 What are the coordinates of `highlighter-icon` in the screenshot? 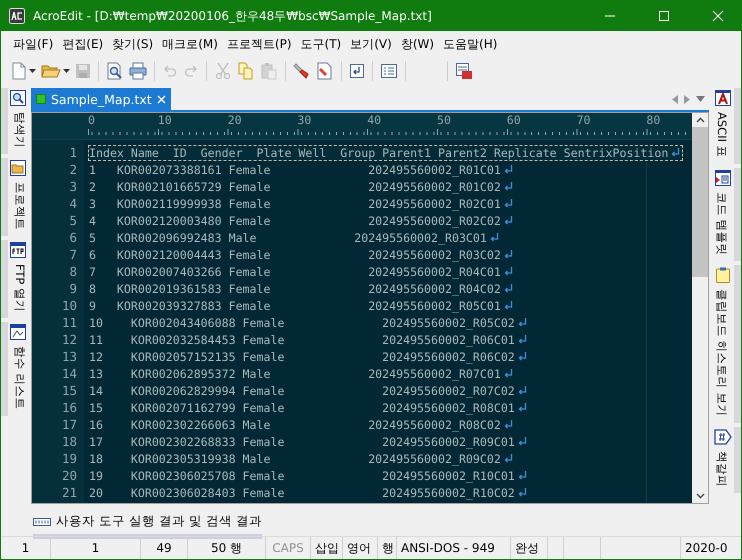 It's located at (302, 71).